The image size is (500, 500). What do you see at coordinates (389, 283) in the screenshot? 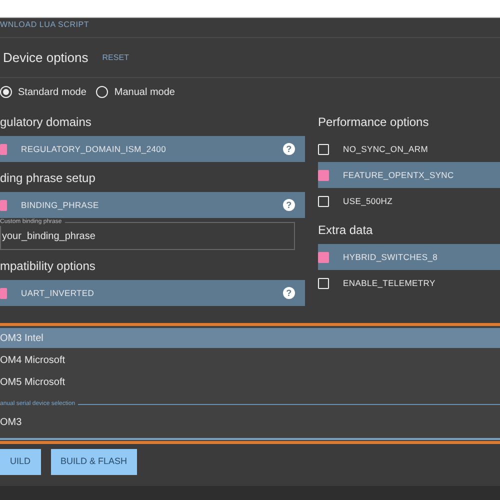
I see `option-label: ENABLE_TELEMETRY` at bounding box center [389, 283].